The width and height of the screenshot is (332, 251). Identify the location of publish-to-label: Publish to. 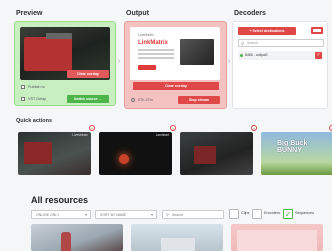
(36, 87).